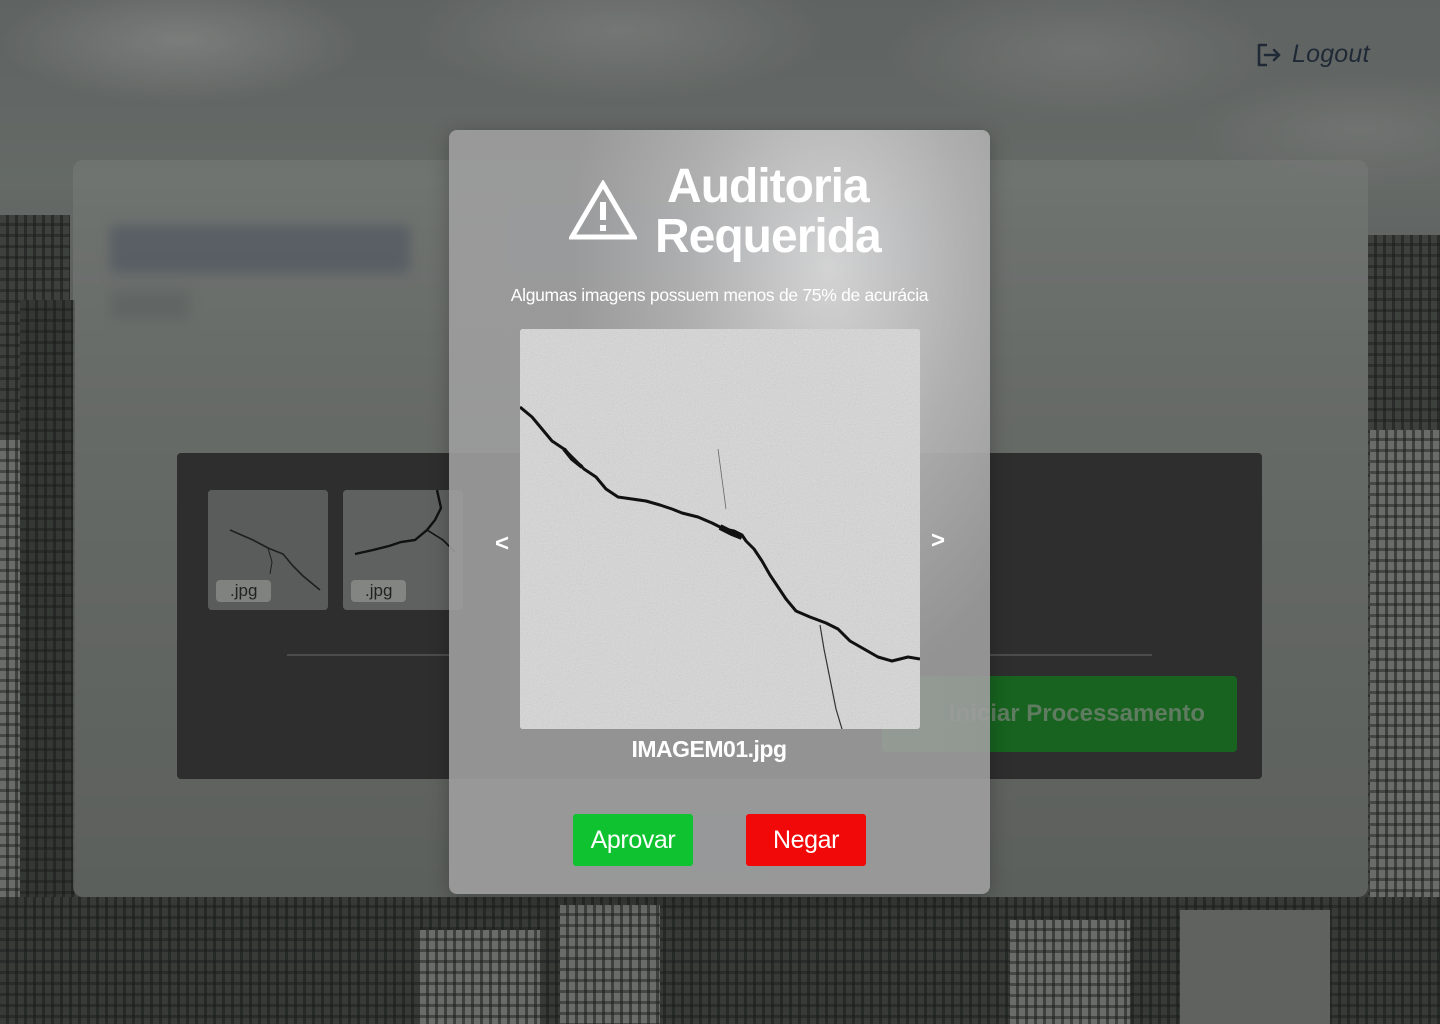 Image resolution: width=1440 pixels, height=1024 pixels. I want to click on logout-icon, so click(1269, 55).